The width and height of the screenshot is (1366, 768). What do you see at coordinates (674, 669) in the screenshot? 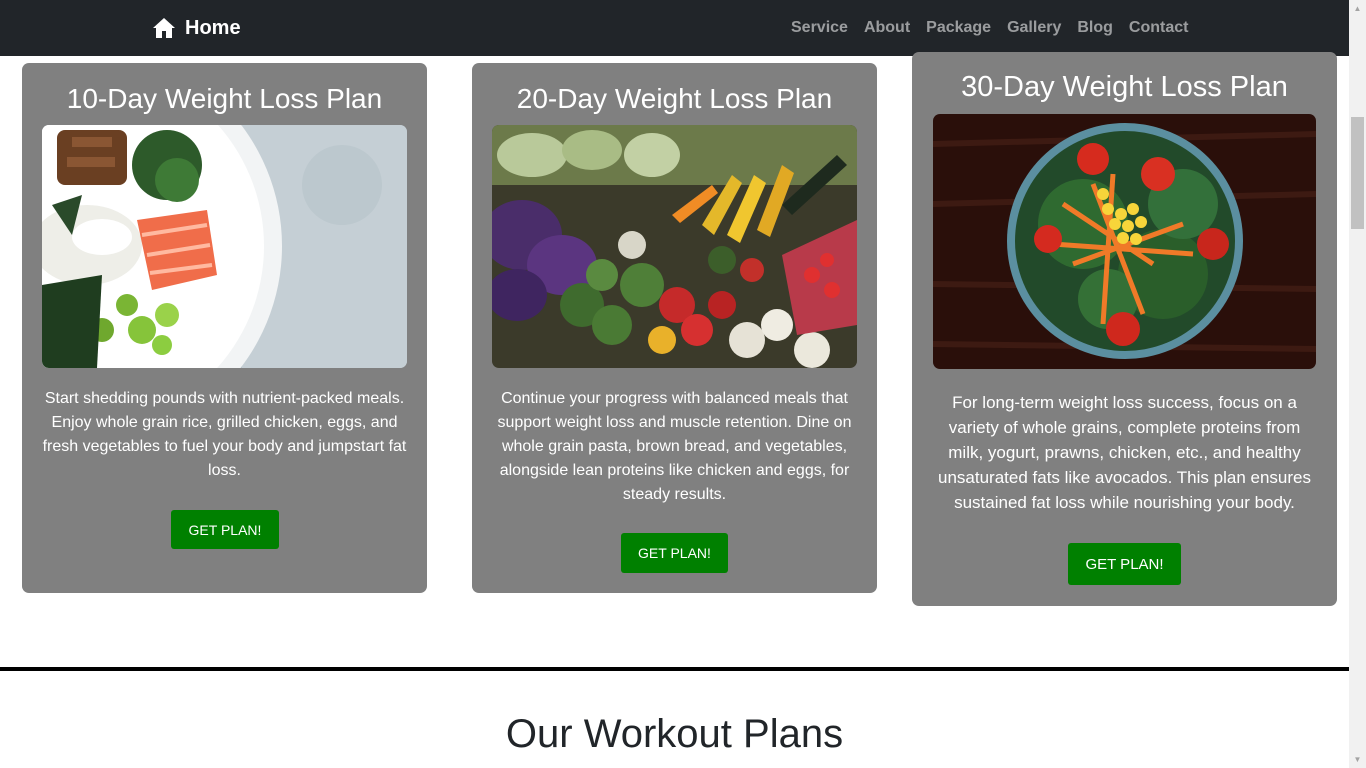
I see `section-divider` at bounding box center [674, 669].